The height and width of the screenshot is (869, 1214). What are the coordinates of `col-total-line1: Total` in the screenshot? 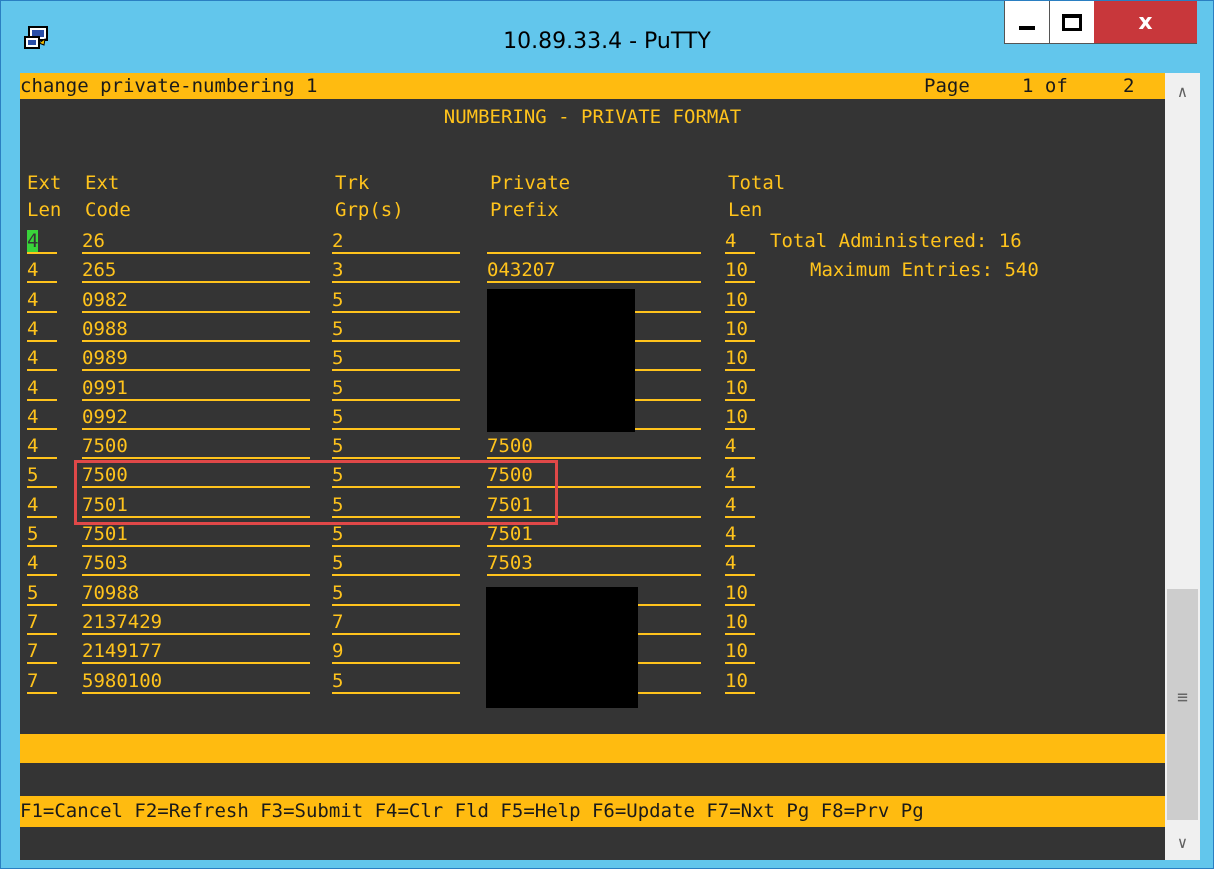 It's located at (757, 183).